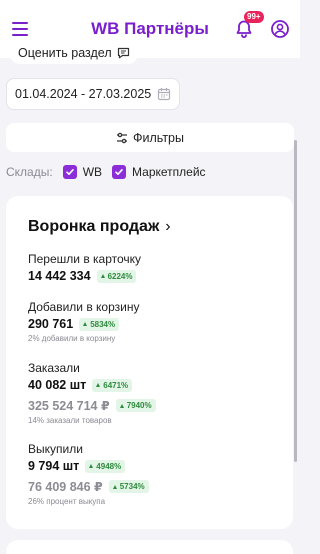 Image resolution: width=320 pixels, height=554 pixels. I want to click on calendar-icon, so click(164, 94).